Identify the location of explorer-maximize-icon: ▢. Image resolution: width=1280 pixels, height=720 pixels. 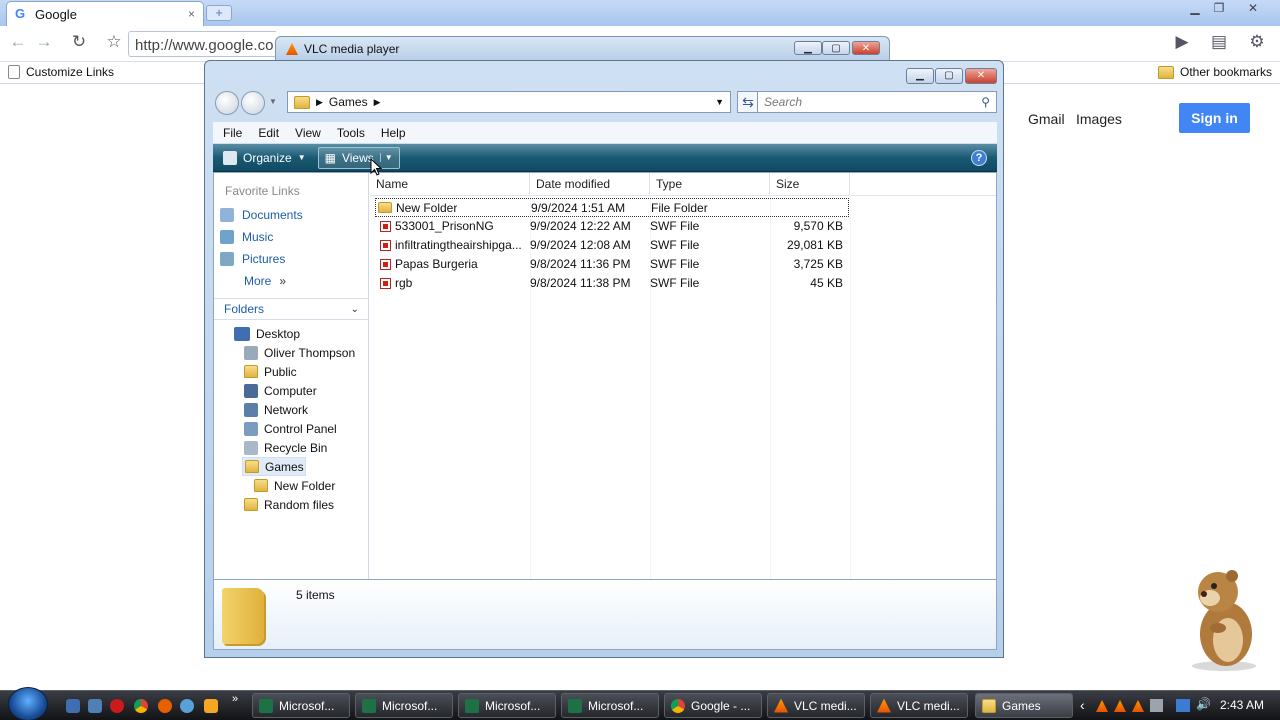
(949, 76).